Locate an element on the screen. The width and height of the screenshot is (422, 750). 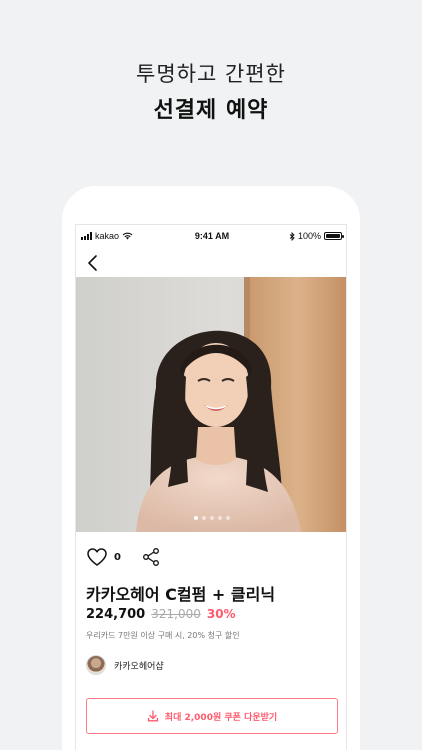
avatar is located at coordinates (96, 665).